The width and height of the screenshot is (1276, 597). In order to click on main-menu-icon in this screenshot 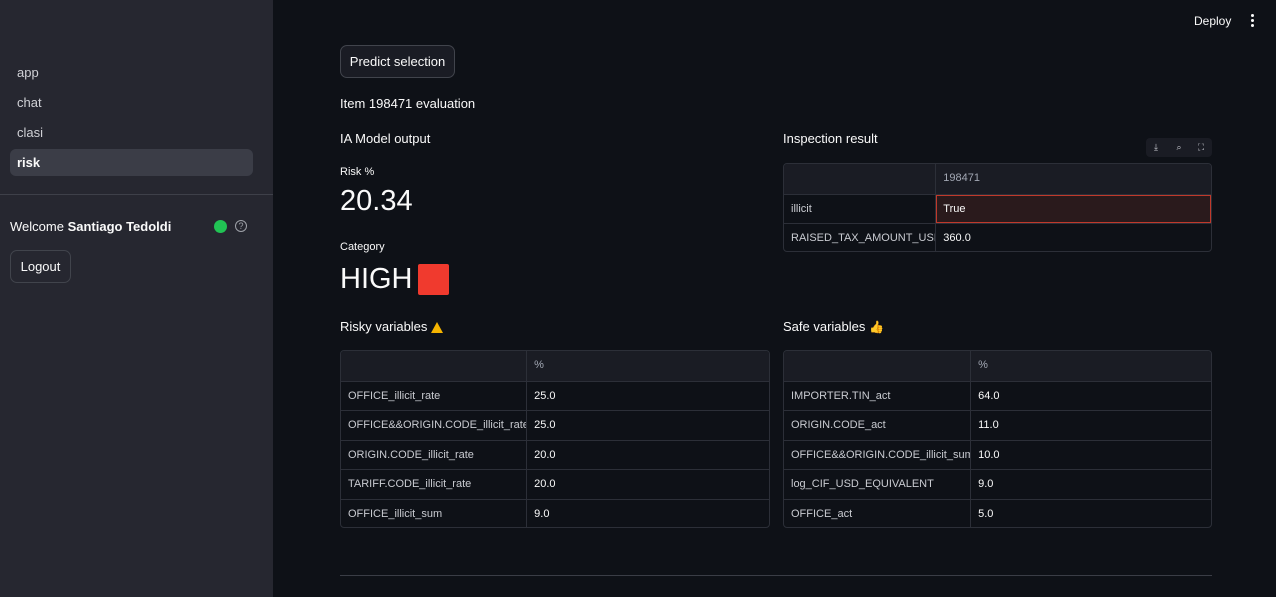, I will do `click(1252, 21)`.